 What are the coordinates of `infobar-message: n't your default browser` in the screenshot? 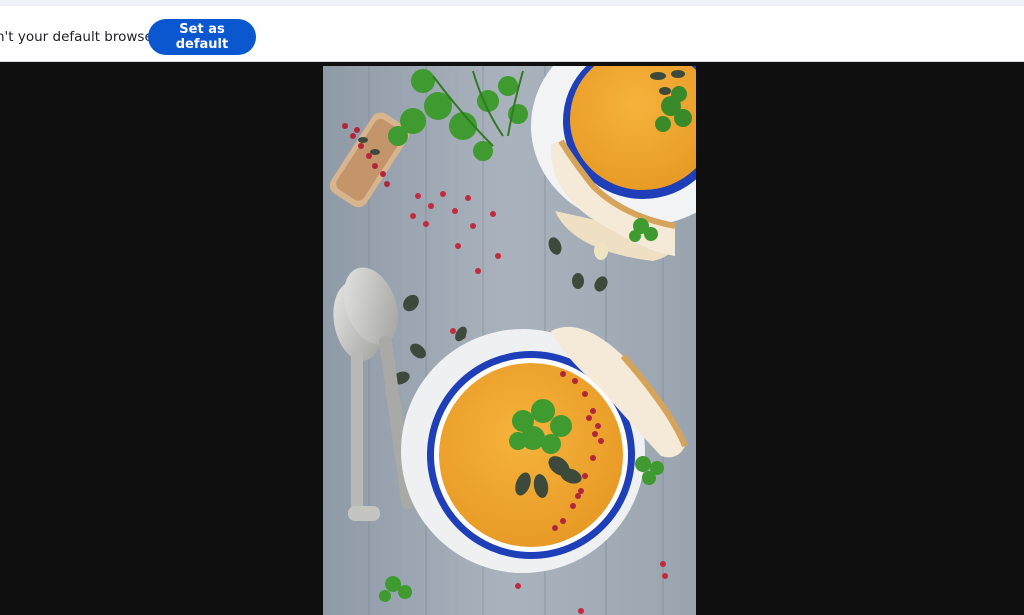 It's located at (79, 37).